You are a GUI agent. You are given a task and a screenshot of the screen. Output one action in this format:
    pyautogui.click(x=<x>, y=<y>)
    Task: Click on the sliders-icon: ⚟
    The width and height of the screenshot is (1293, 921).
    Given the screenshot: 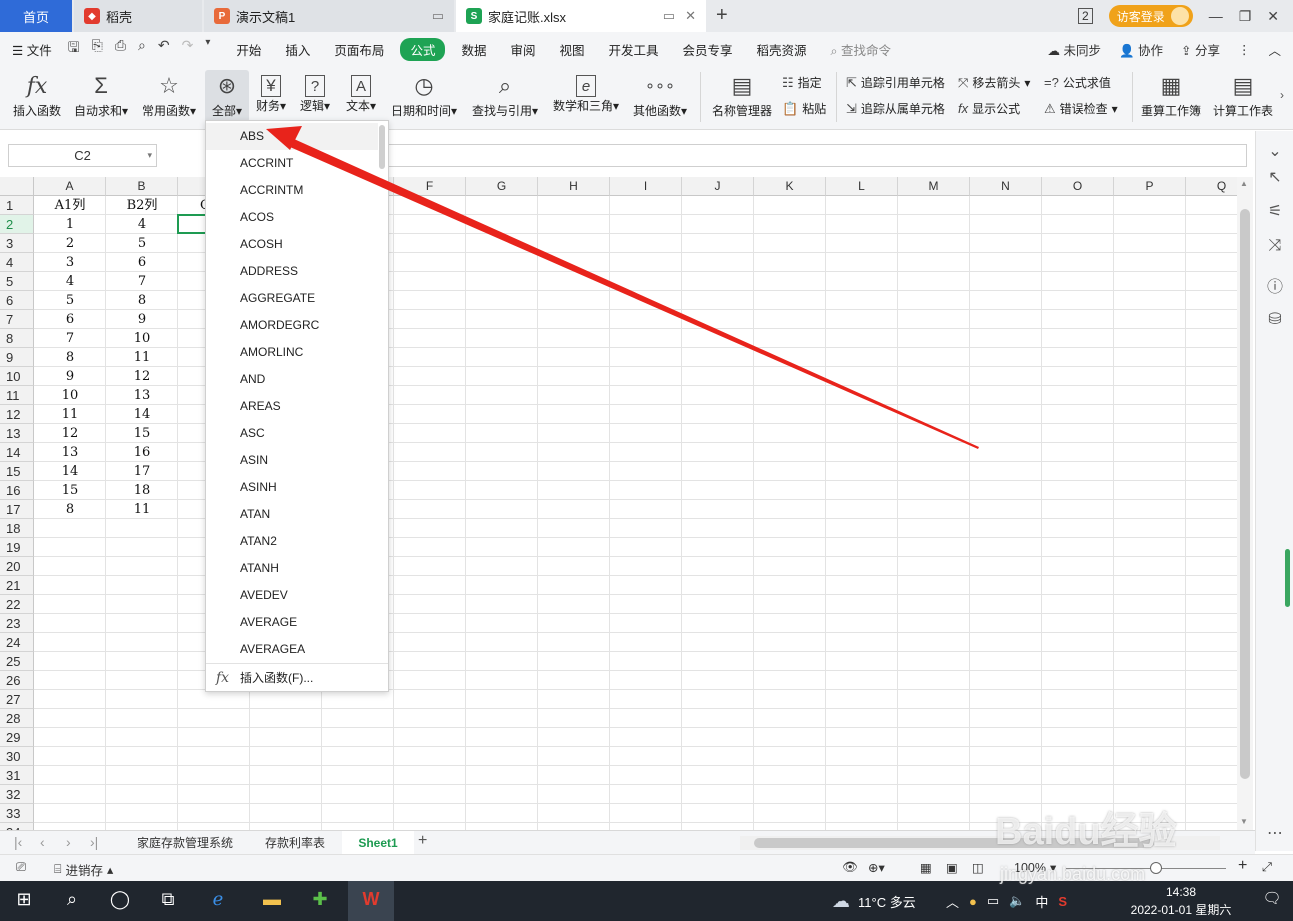 What is the action you would take?
    pyautogui.click(x=1275, y=211)
    